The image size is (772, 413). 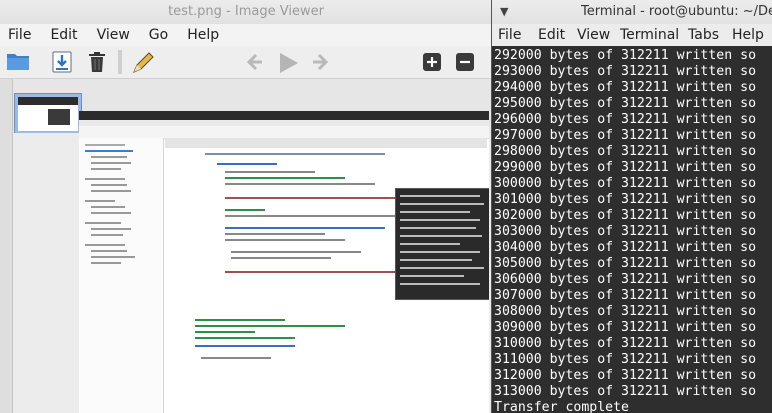 I want to click on menubar: File Edit View Go Help, so click(x=246, y=35).